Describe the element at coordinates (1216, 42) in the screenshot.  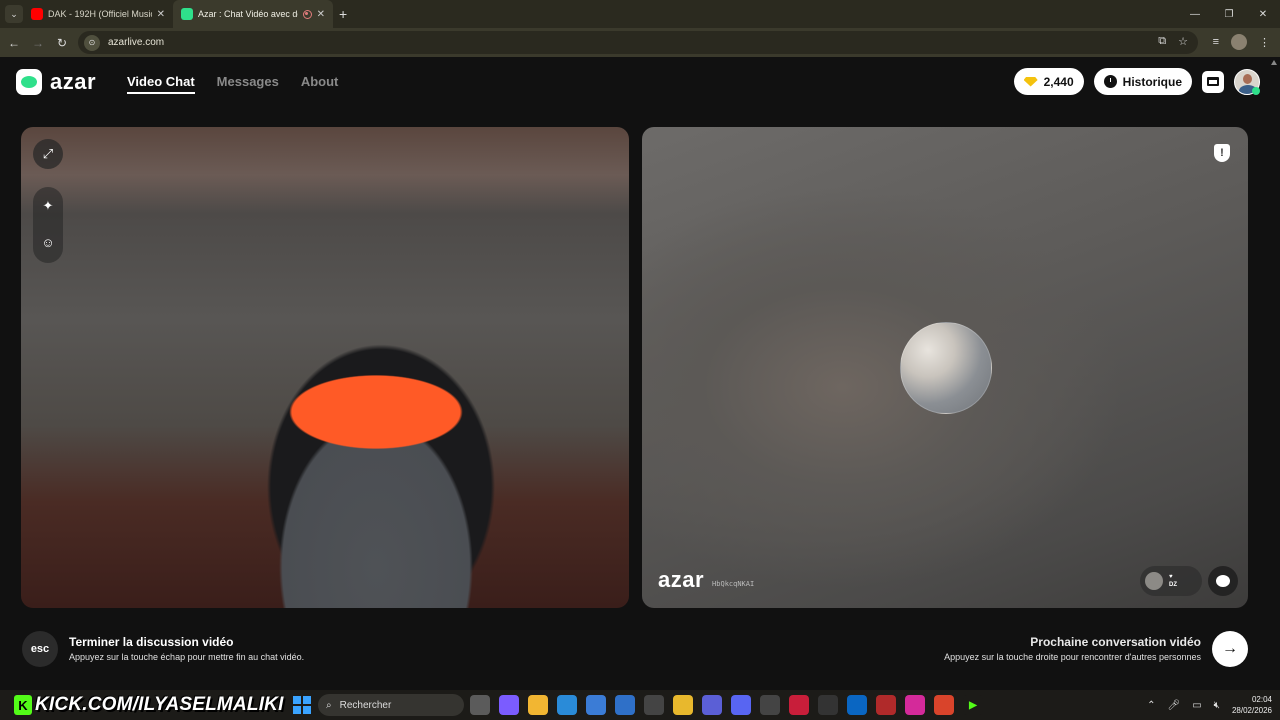
I see `media-control-icon: ≡` at that location.